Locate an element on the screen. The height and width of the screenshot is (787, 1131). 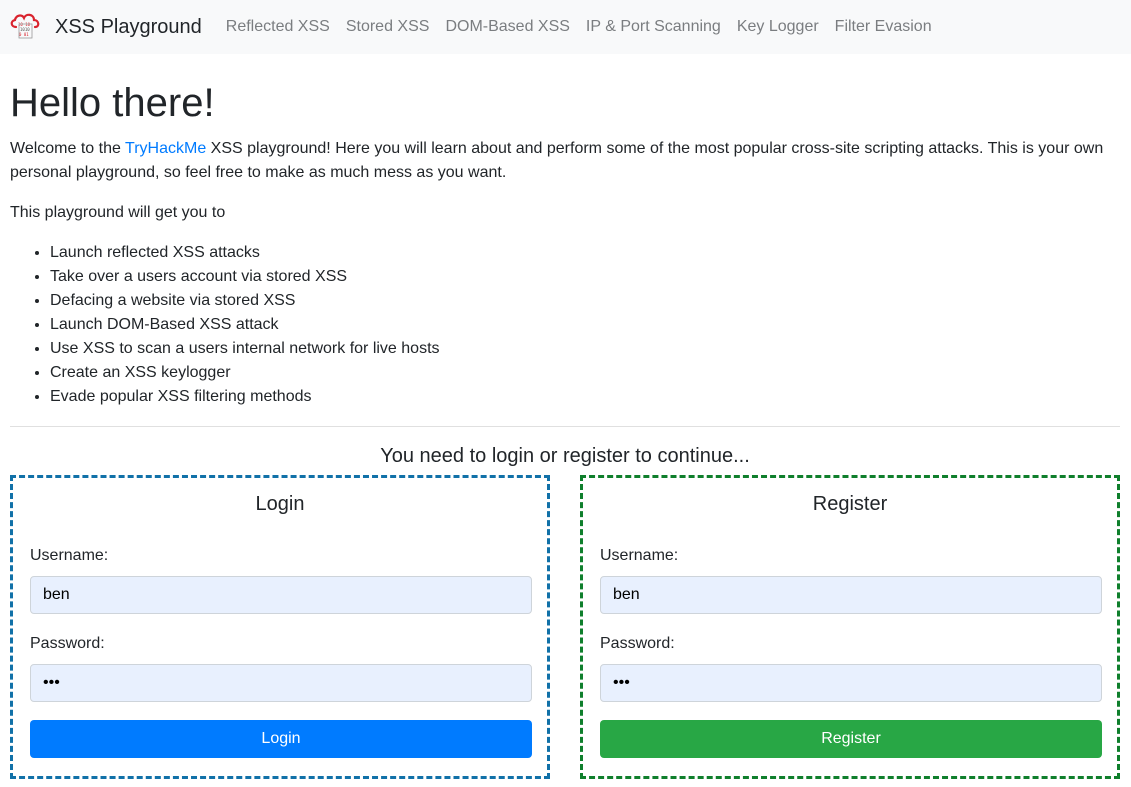
login-username-label: Username: is located at coordinates (69, 555).